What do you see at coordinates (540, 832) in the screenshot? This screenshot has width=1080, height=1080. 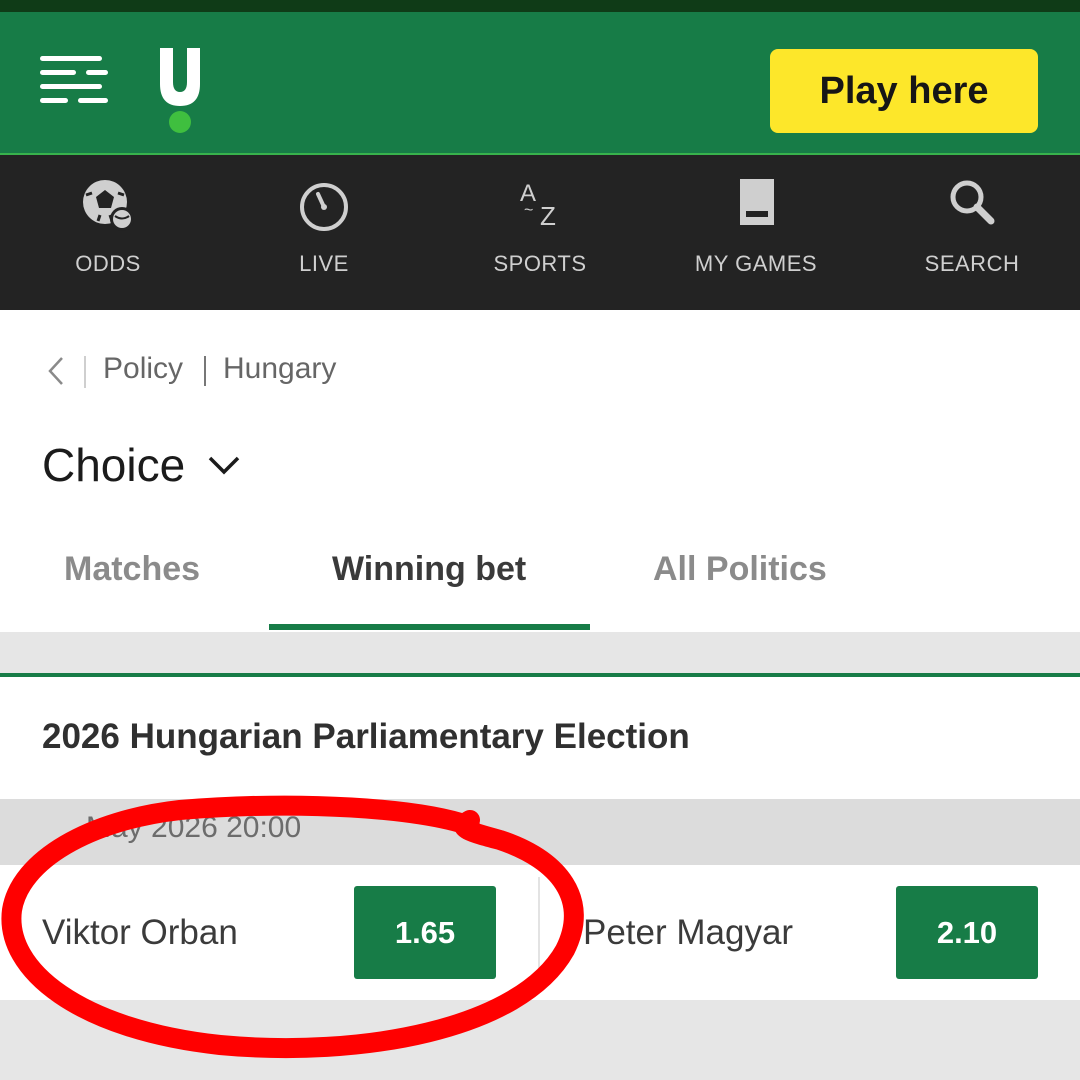 I see `event-date-bar: May 2026 20:00` at bounding box center [540, 832].